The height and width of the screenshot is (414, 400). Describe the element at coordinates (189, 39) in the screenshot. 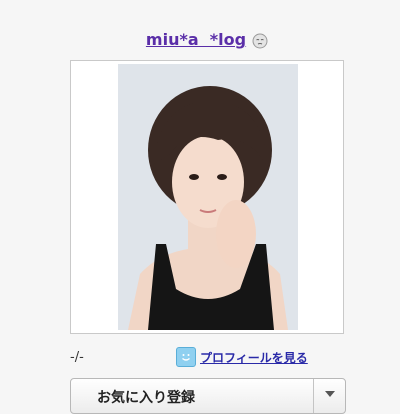

I see `blog-title-link: miu*a *log` at that location.